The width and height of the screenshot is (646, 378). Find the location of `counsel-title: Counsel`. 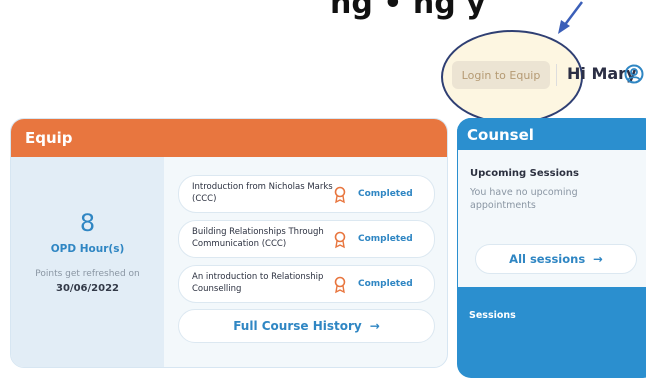

counsel-title: Counsel is located at coordinates (551, 134).